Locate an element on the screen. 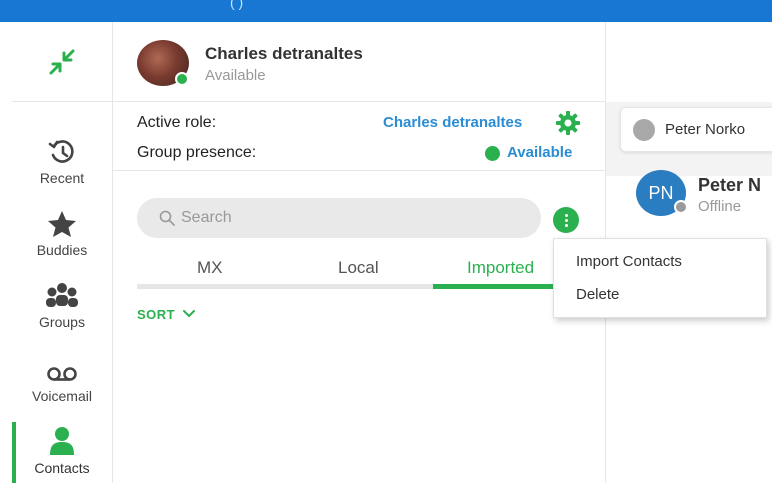 The height and width of the screenshot is (483, 772). tab-mx: MX is located at coordinates (210, 268).